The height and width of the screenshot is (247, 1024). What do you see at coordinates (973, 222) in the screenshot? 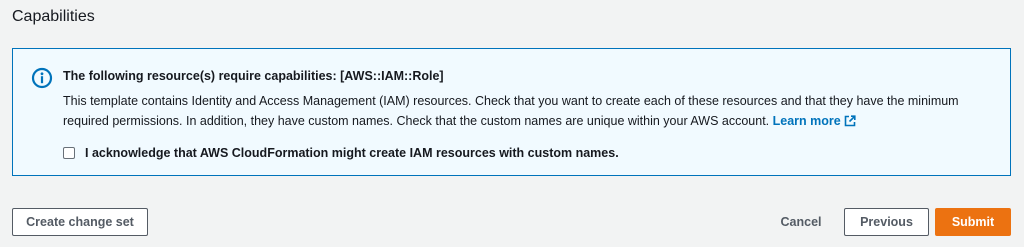
I see `submit-button: Submit` at bounding box center [973, 222].